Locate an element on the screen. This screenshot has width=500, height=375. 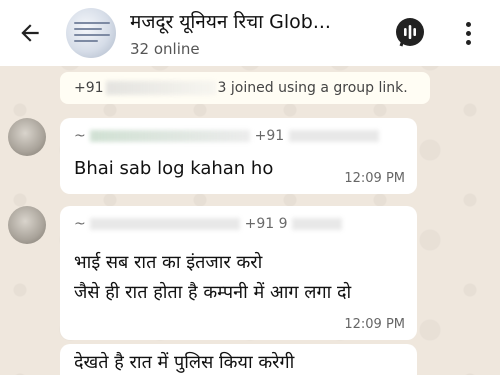
voice-chat-button is located at coordinates (410, 32).